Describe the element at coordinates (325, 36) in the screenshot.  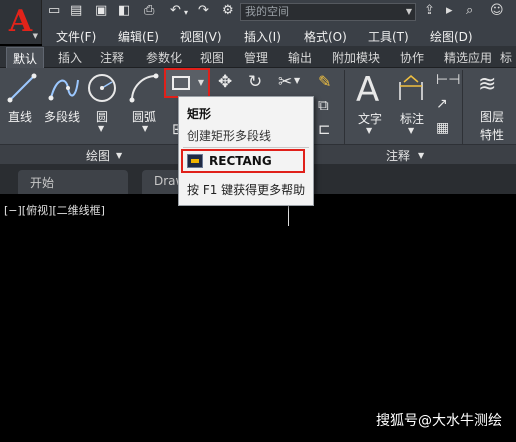
I see `menu-format: 格式(O)` at that location.